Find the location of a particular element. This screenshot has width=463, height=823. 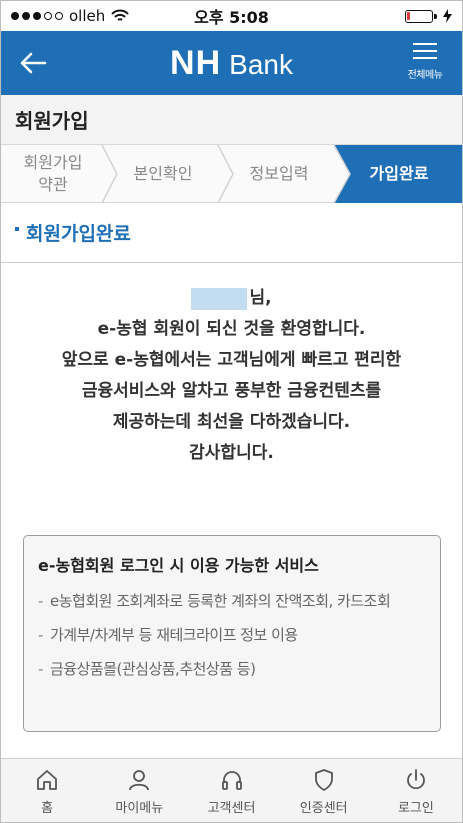

masked-user-name is located at coordinates (219, 298).